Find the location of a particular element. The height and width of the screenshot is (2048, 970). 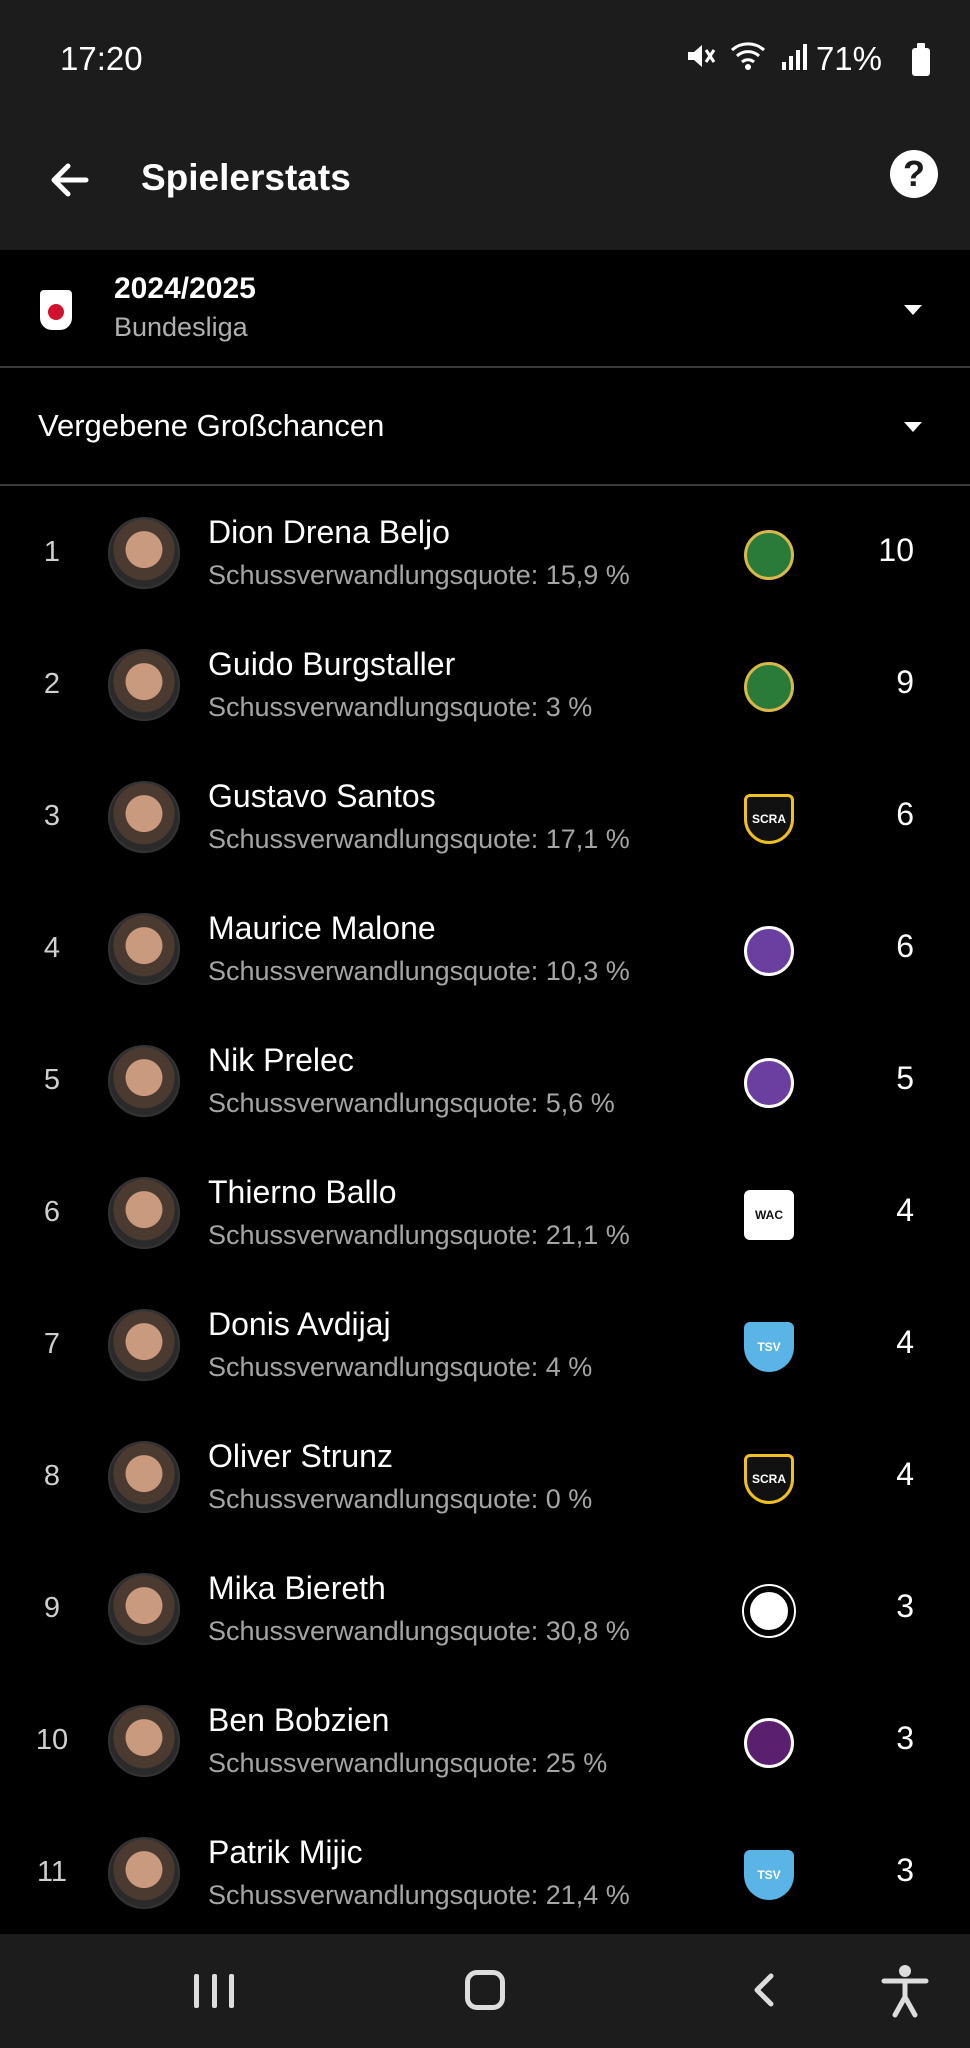

player-rank: 1 is located at coordinates (52, 552).